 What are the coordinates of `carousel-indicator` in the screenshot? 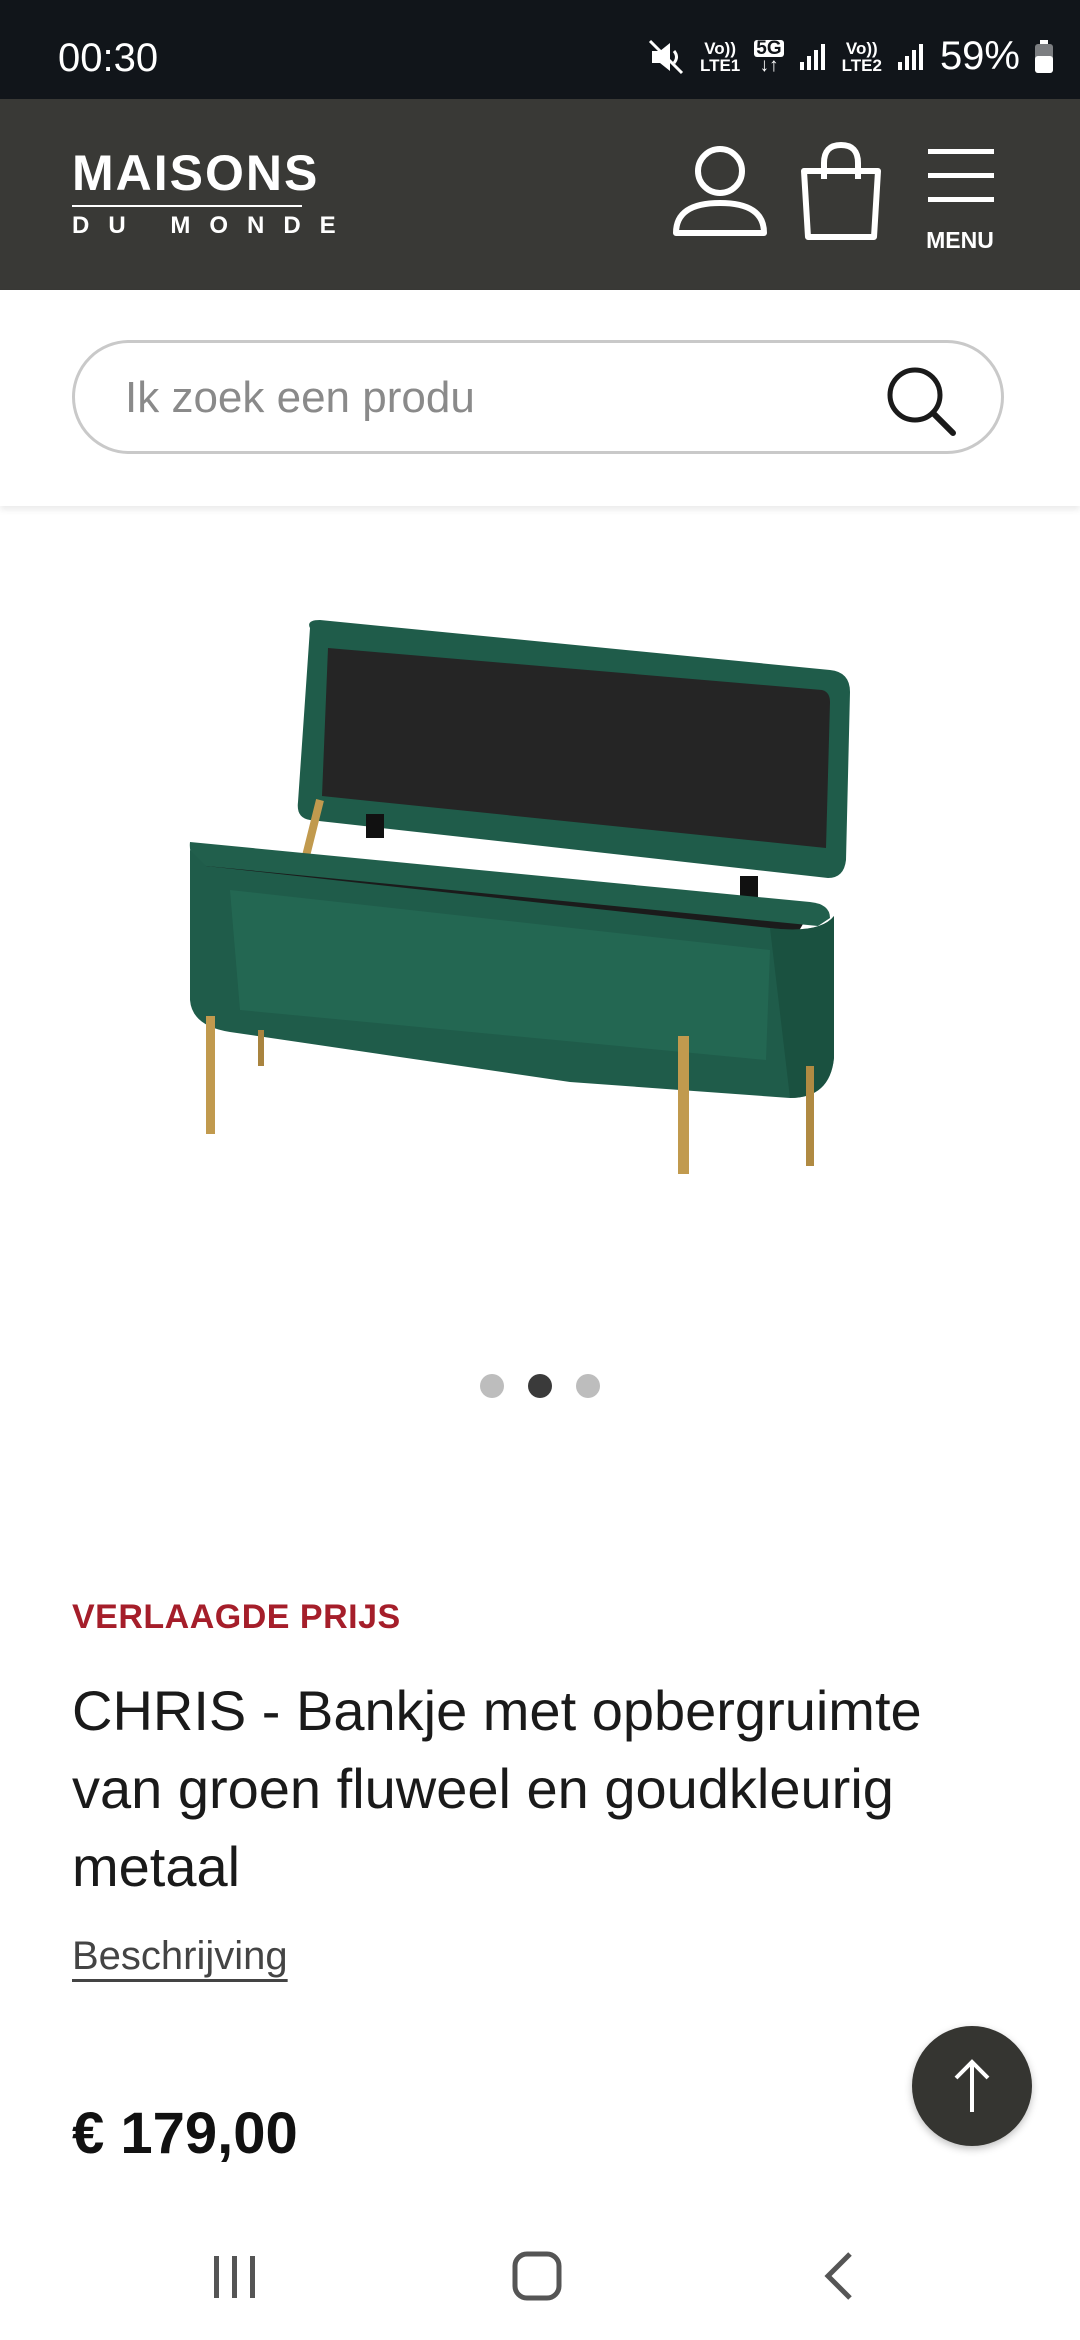 It's located at (540, 1386).